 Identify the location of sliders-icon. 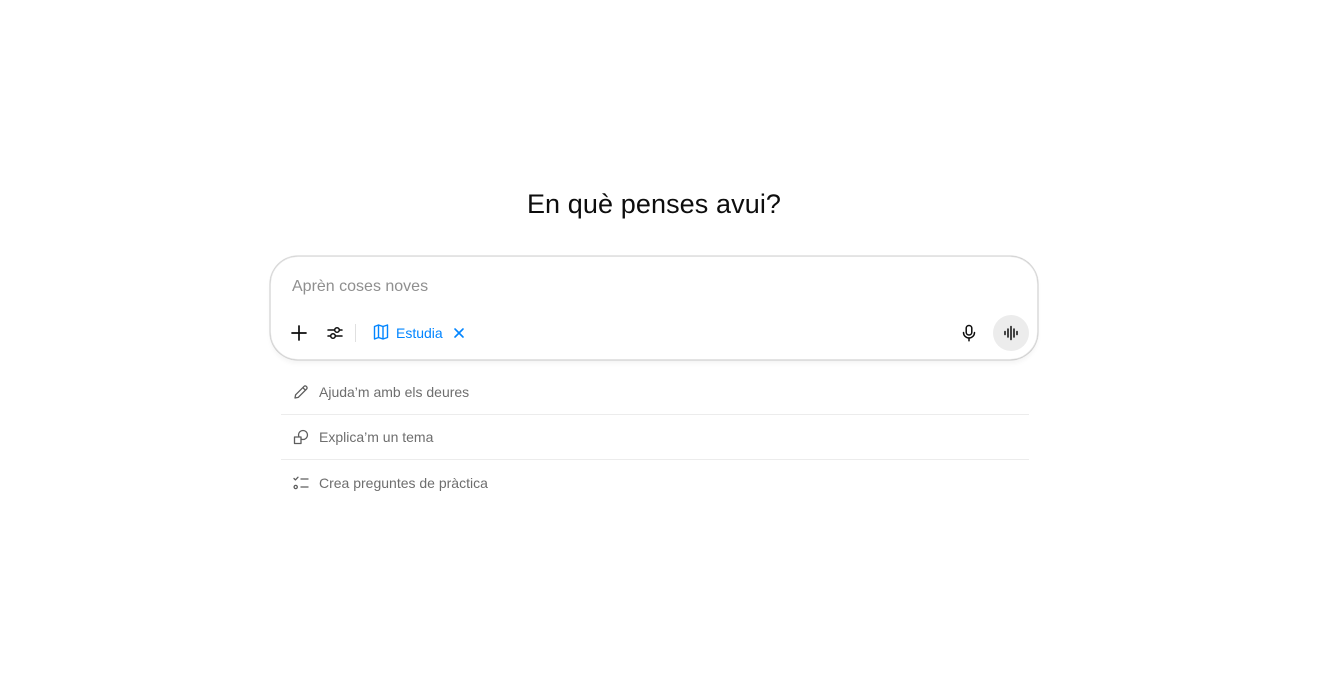
(335, 333).